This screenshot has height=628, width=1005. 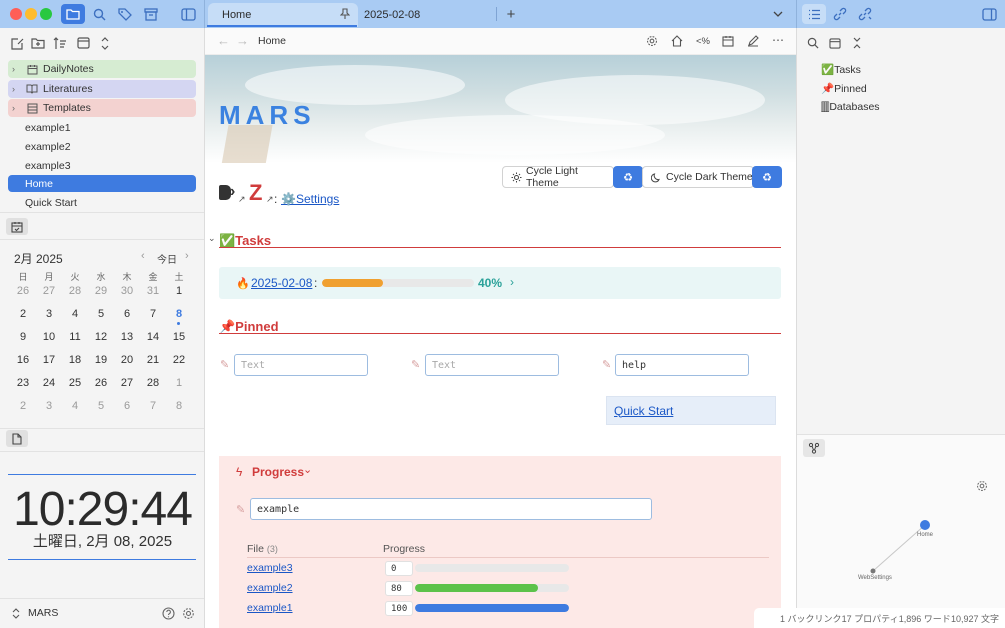 I want to click on edit-pencil-icon, so click(x=753, y=41).